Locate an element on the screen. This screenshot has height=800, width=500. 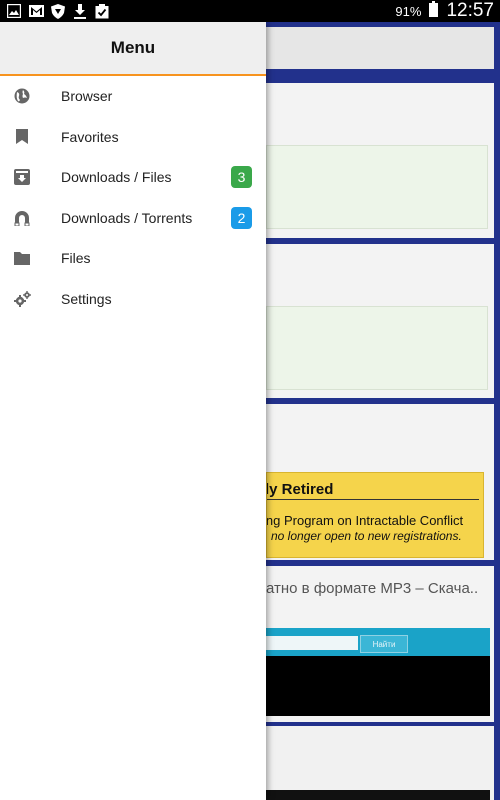
menu-label: Browser is located at coordinates (87, 96).